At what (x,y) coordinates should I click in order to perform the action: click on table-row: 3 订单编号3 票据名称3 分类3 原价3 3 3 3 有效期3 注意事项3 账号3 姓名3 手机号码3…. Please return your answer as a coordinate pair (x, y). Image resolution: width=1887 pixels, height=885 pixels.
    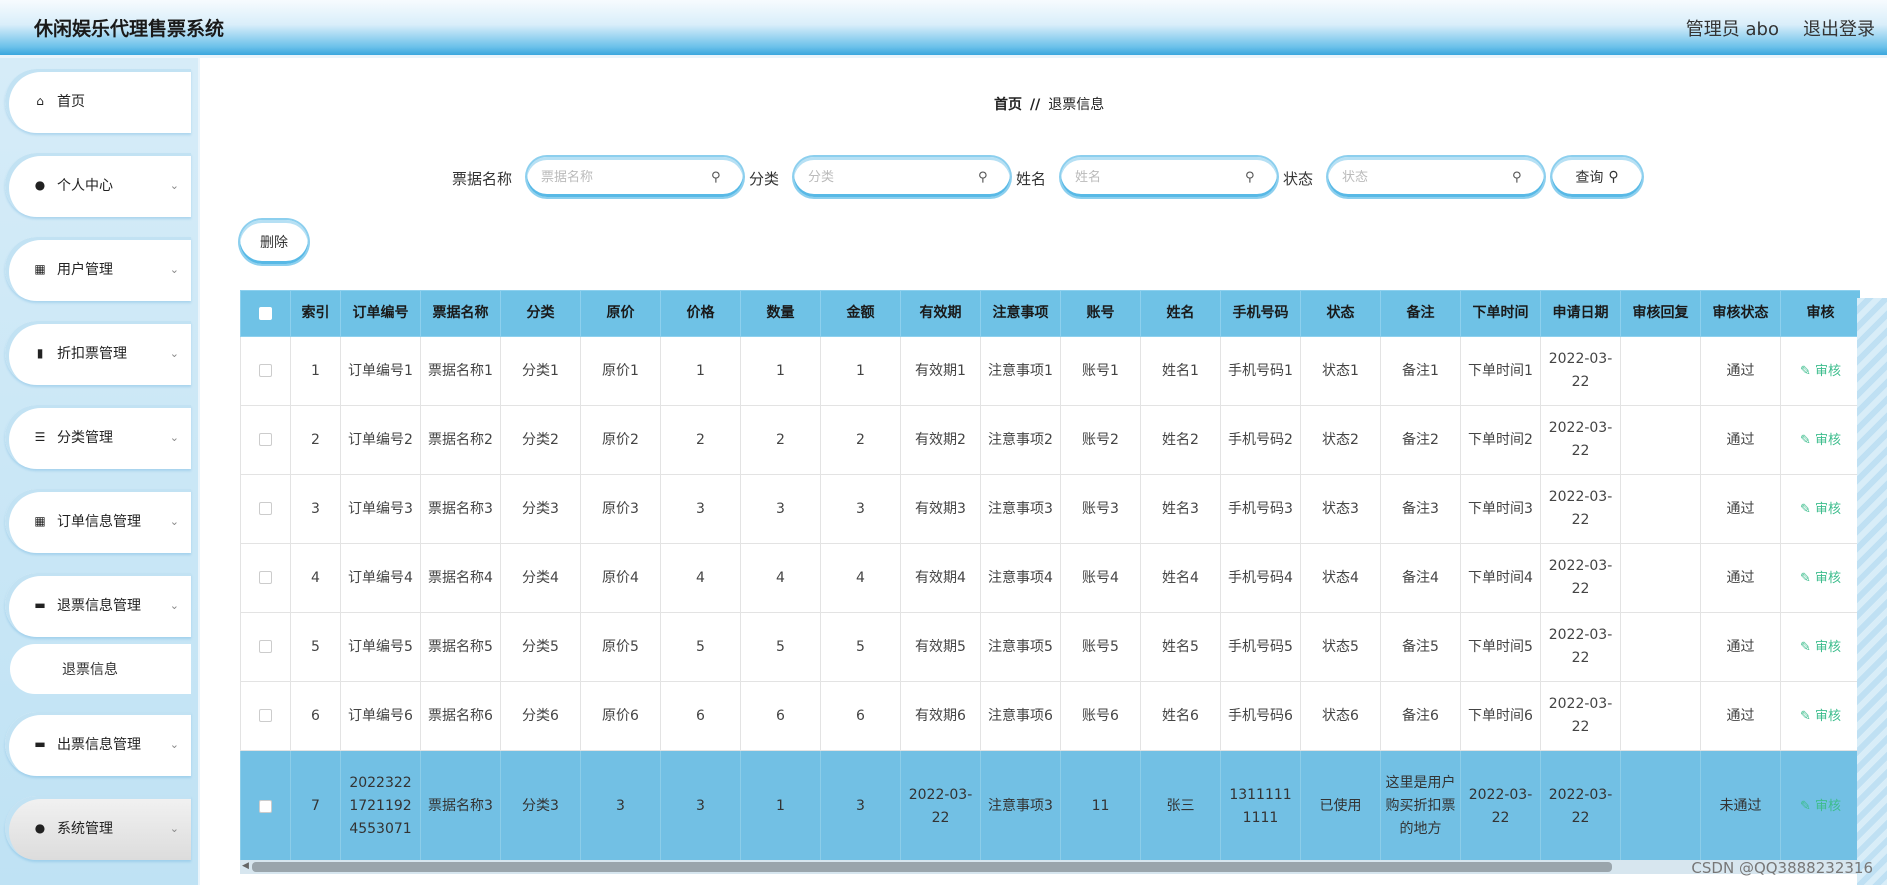
    Looking at the image, I should click on (1050, 509).